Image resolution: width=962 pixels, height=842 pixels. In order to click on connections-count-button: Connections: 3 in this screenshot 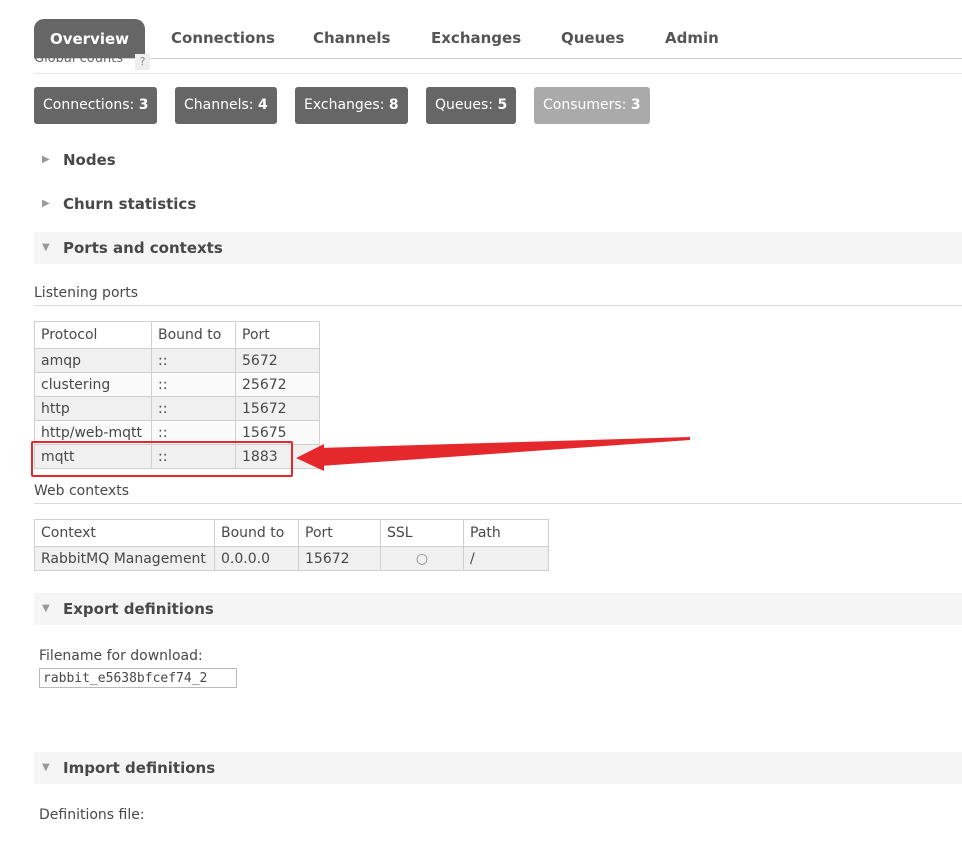, I will do `click(96, 105)`.